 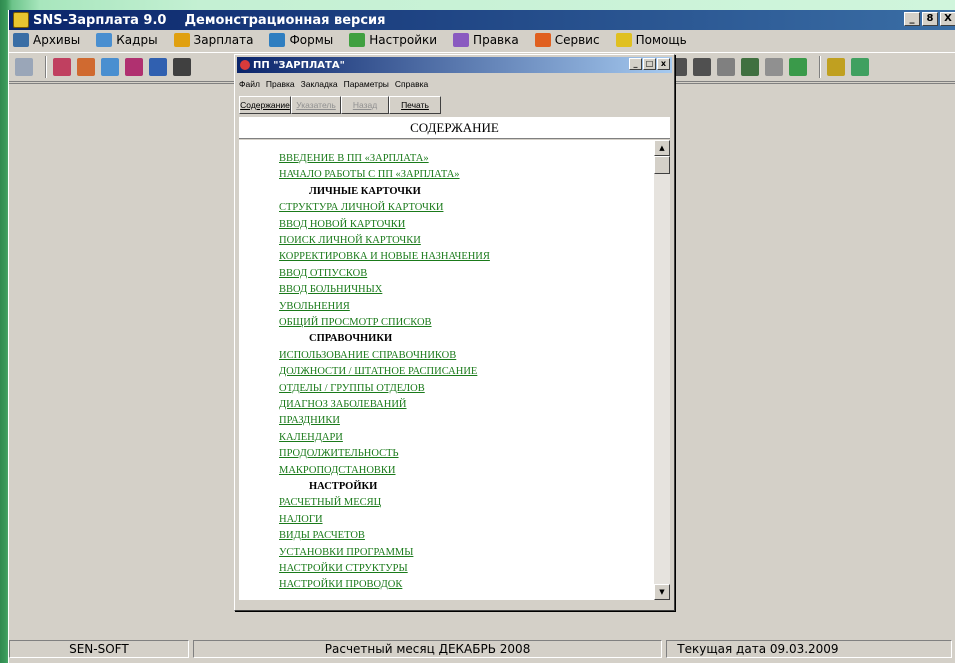 What do you see at coordinates (912, 19) in the screenshot?
I see `minimize-button: _` at bounding box center [912, 19].